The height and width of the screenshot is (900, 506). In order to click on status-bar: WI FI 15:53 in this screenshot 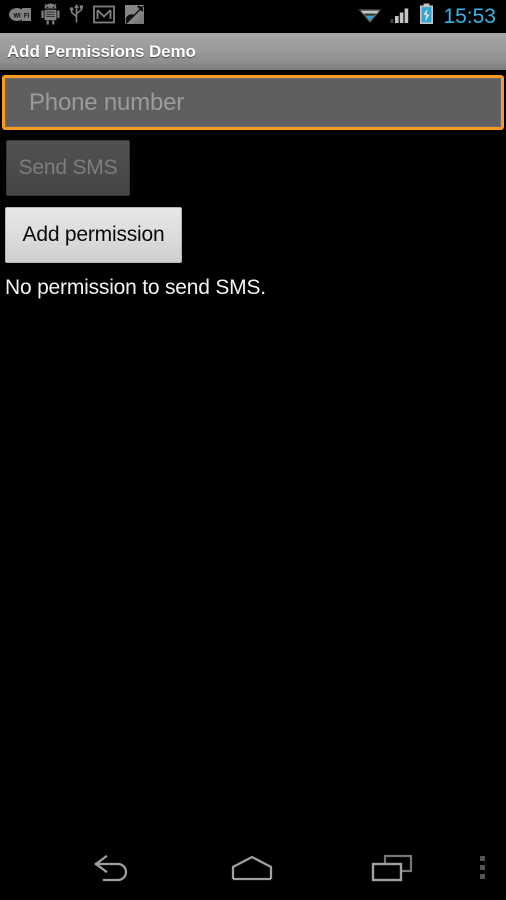, I will do `click(253, 16)`.